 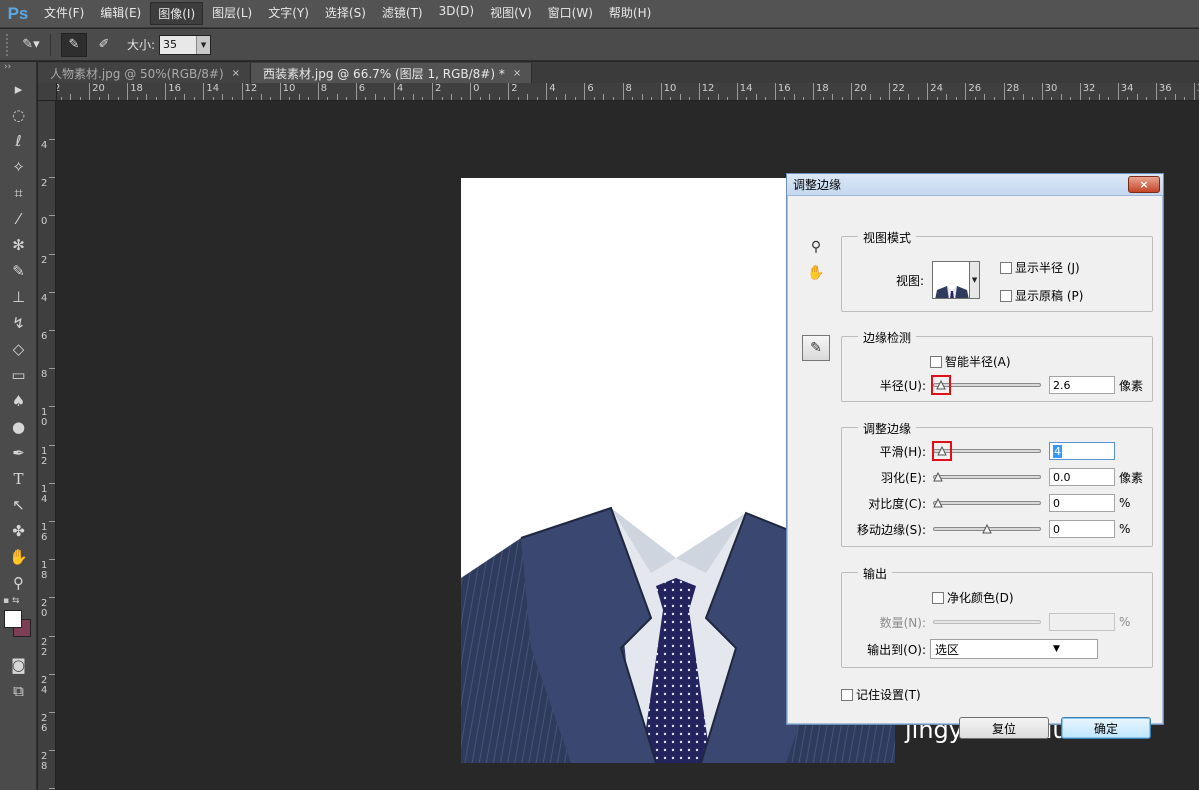 I want to click on clone-stamp-tool-icon: ⊥, so click(x=18, y=297).